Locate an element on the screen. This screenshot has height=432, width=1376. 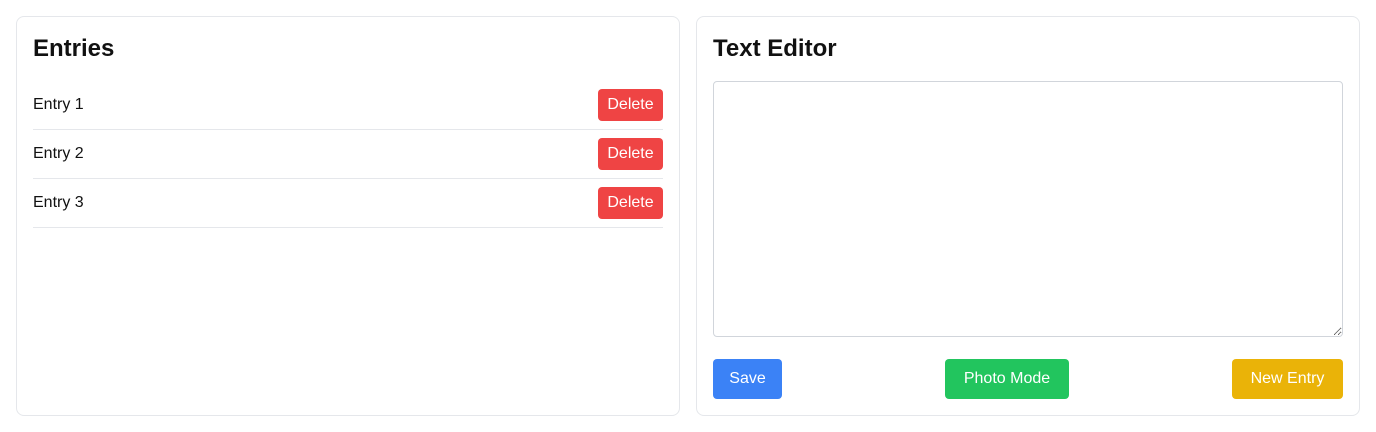
save-button: Save is located at coordinates (747, 379).